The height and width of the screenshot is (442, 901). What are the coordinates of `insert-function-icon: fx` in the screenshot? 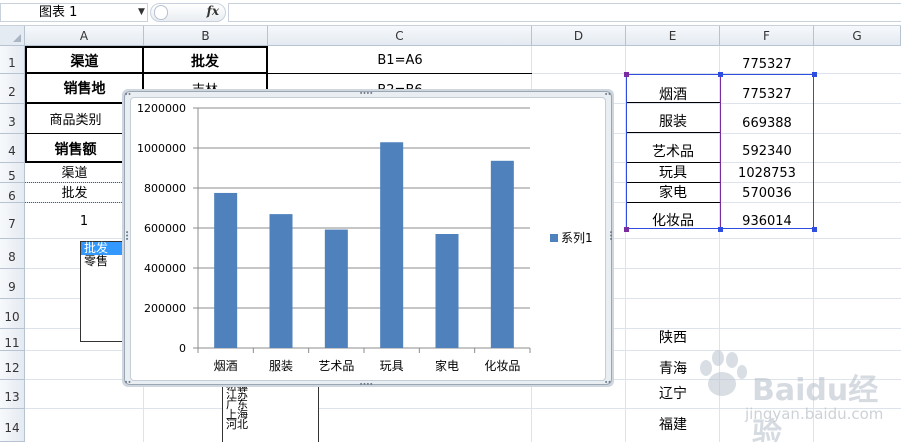 It's located at (213, 11).